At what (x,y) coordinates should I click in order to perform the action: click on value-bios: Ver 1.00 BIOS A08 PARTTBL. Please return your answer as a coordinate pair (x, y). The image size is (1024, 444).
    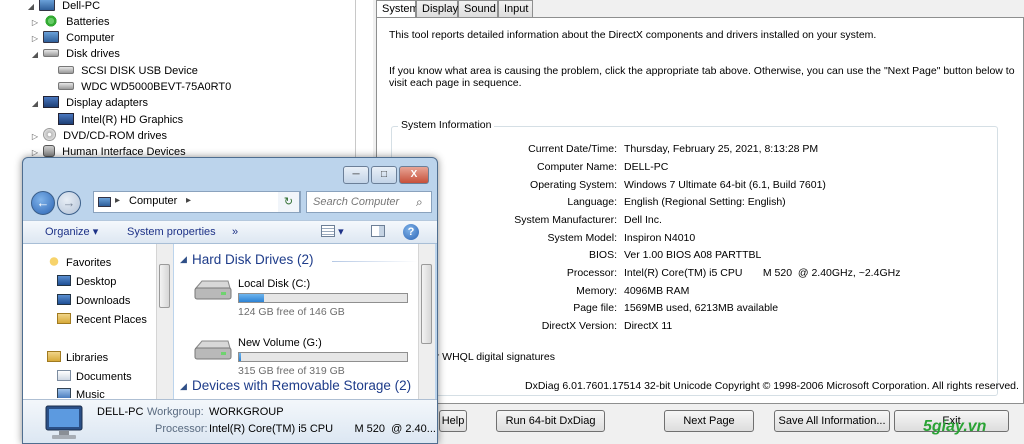
    Looking at the image, I should click on (693, 255).